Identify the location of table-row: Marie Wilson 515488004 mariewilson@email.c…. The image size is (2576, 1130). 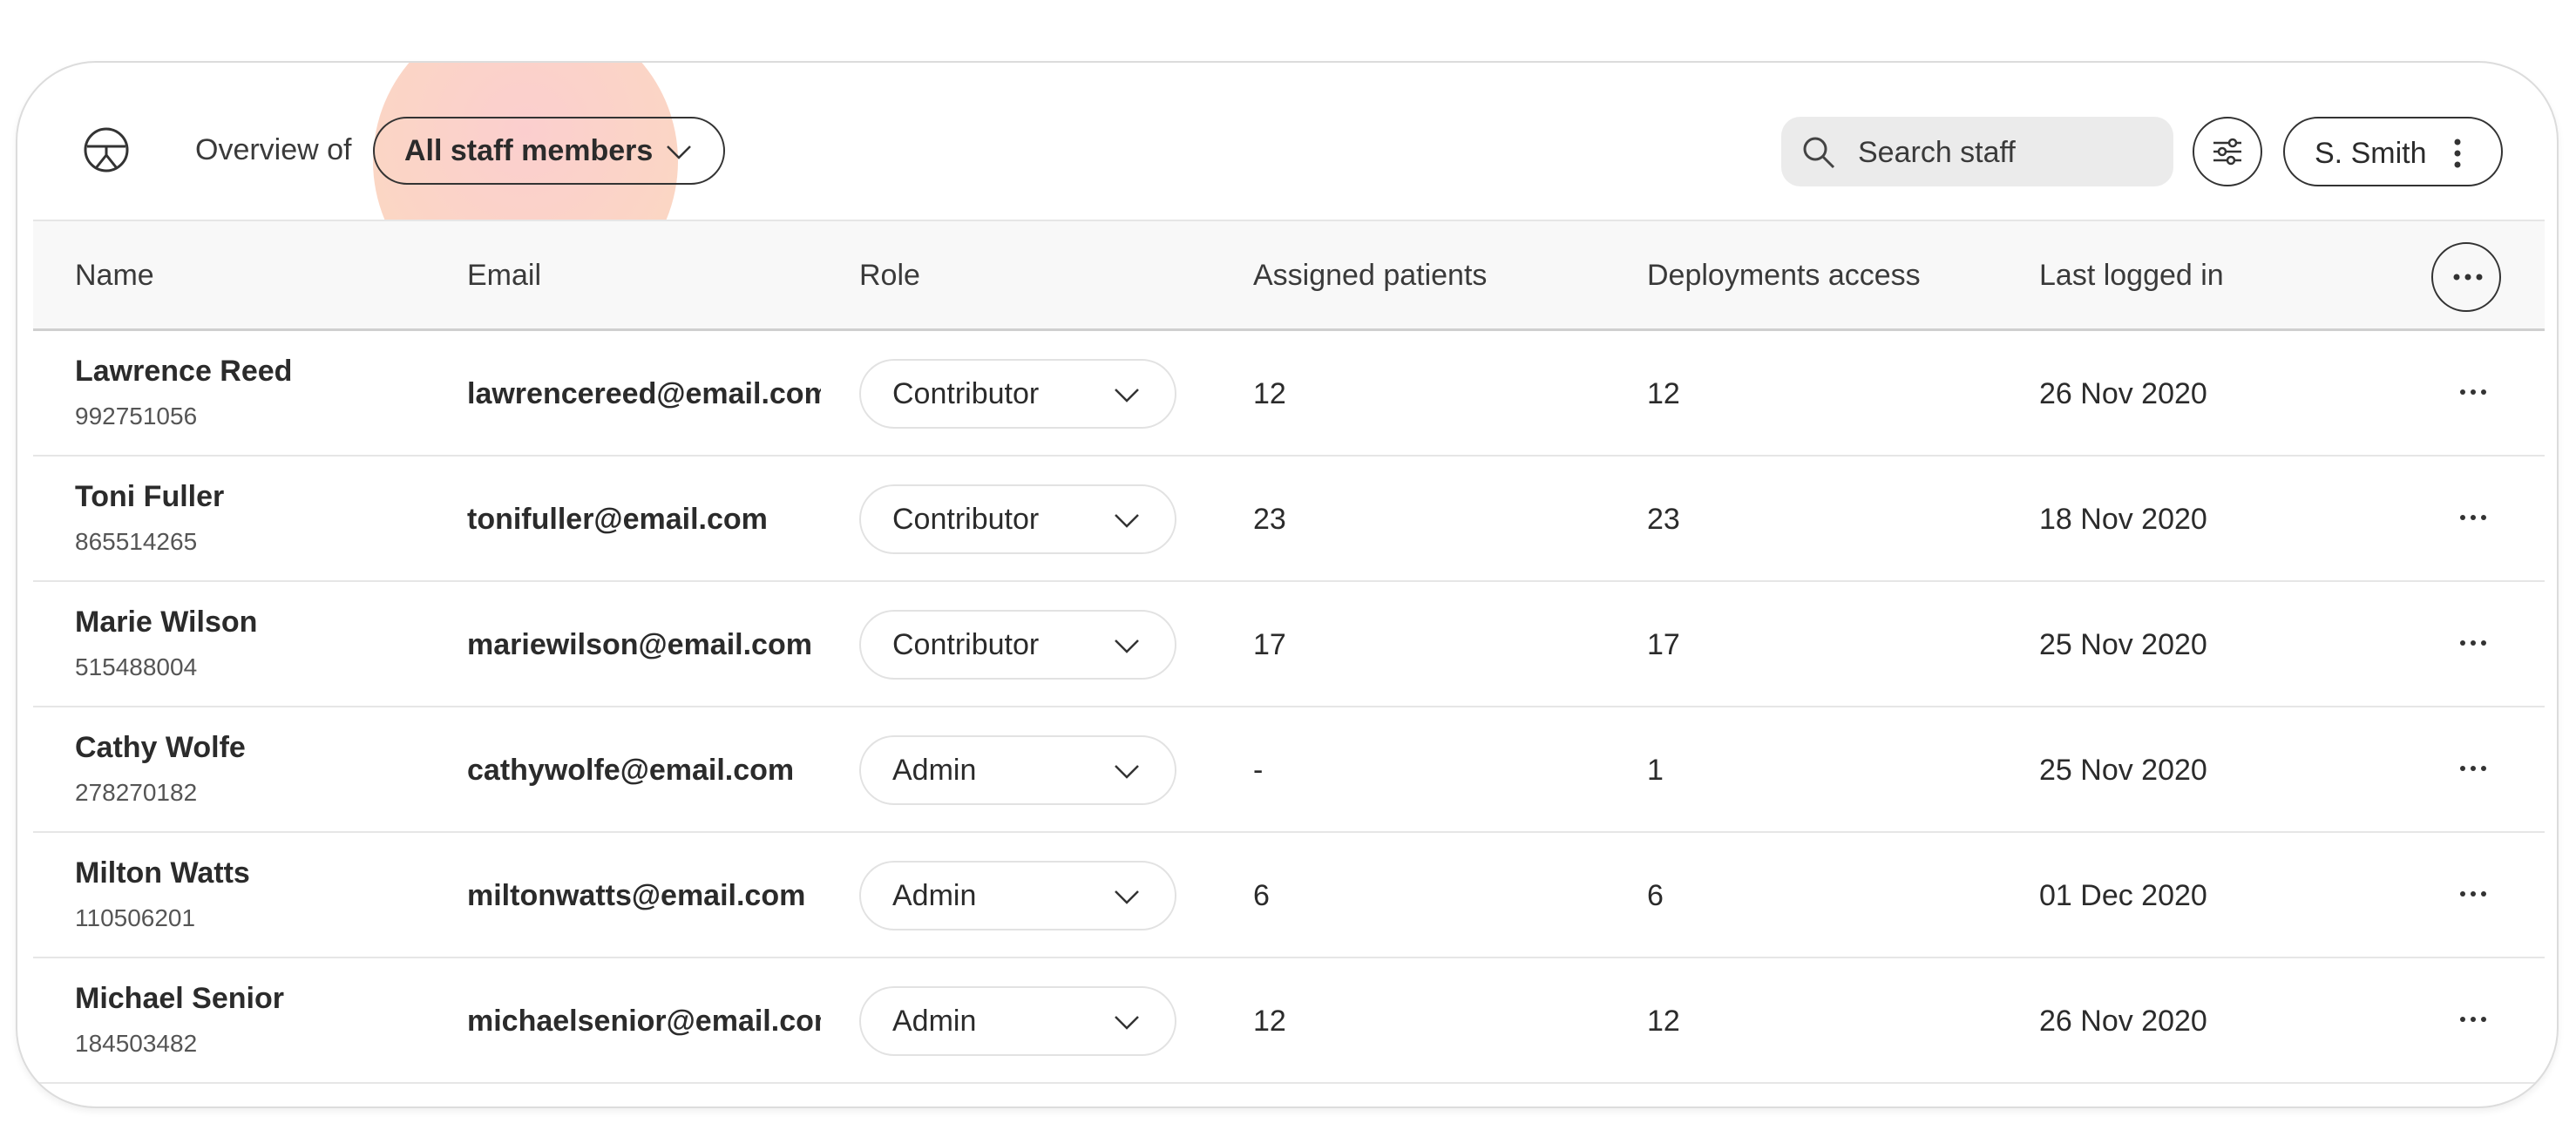
(1289, 644).